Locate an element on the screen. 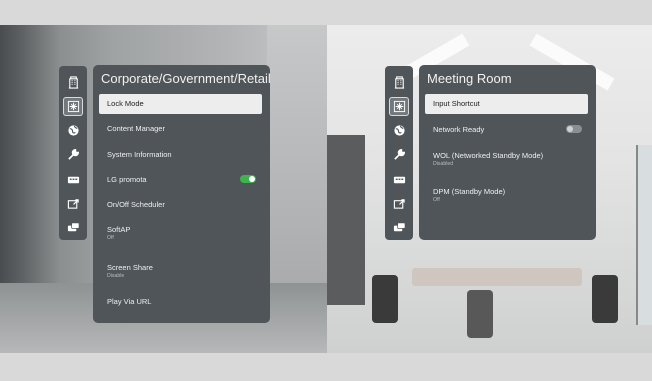  menu-item-dpm: DPM (Standby Mode) Off is located at coordinates (506, 194).